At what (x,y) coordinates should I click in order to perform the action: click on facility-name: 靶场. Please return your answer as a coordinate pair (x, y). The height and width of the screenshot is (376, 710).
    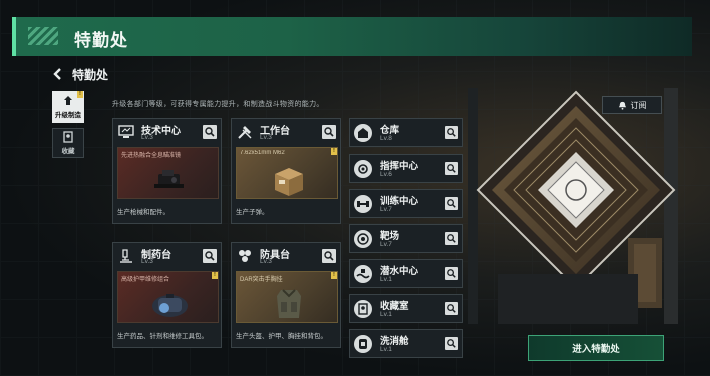
    Looking at the image, I should click on (390, 236).